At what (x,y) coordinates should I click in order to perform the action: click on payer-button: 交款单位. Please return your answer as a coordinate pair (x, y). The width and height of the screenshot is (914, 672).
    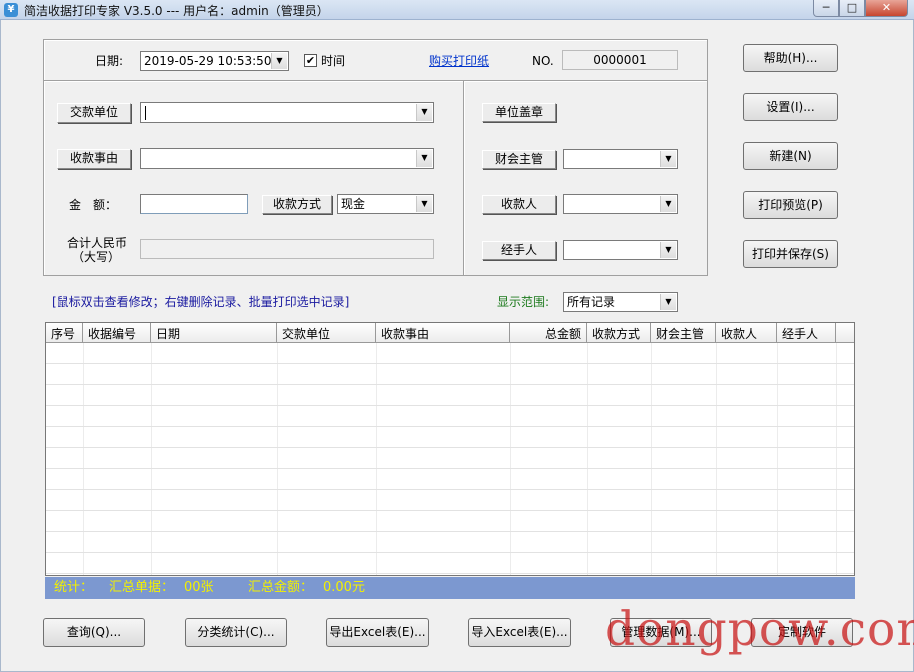
    Looking at the image, I should click on (94, 113).